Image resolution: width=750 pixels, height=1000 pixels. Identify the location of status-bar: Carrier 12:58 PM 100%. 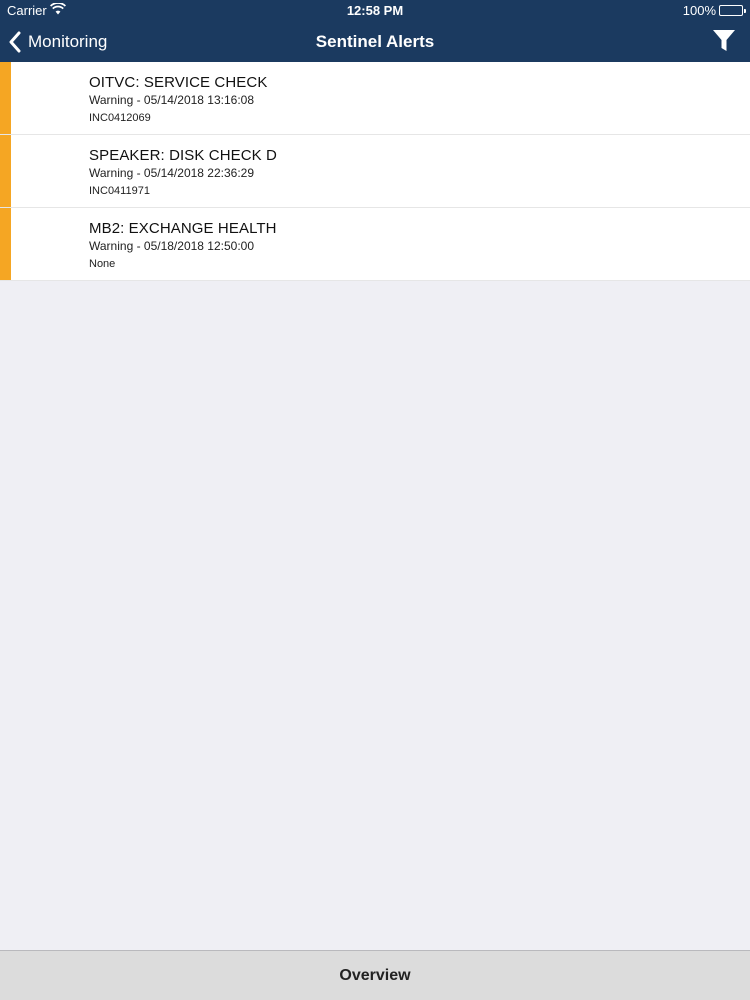
(375, 11).